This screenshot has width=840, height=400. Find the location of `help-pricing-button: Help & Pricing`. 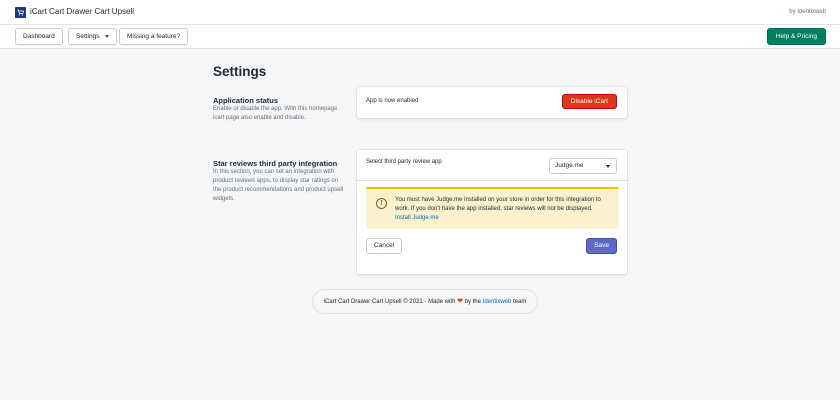

help-pricing-button: Help & Pricing is located at coordinates (796, 36).